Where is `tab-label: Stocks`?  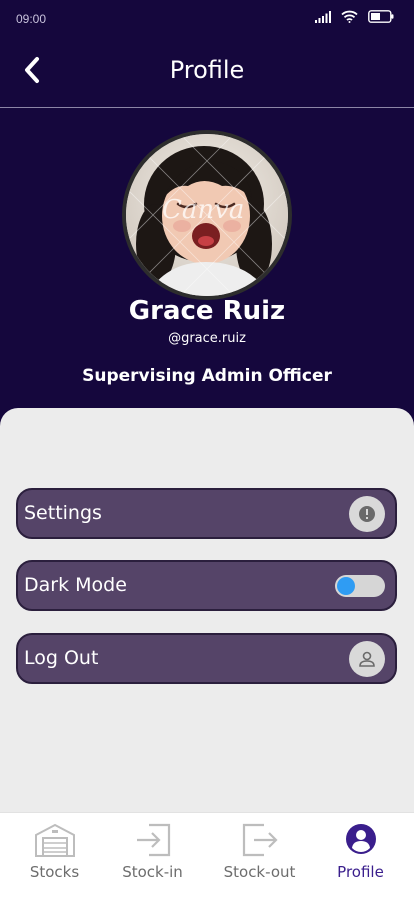
tab-label: Stocks is located at coordinates (54, 872).